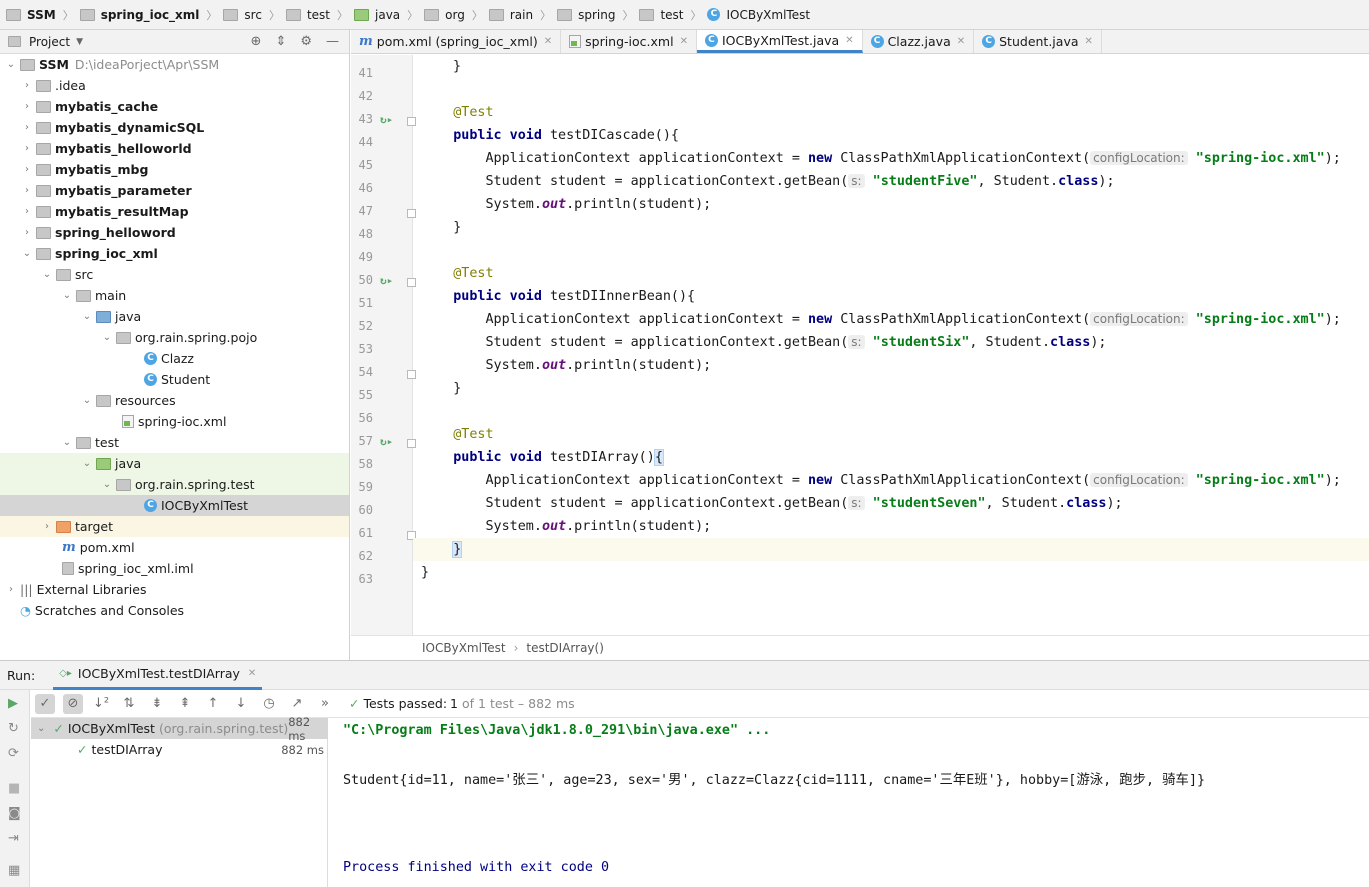 This screenshot has height=887, width=1369. What do you see at coordinates (101, 704) in the screenshot?
I see `sort-alphabetically-icon: ↓²` at bounding box center [101, 704].